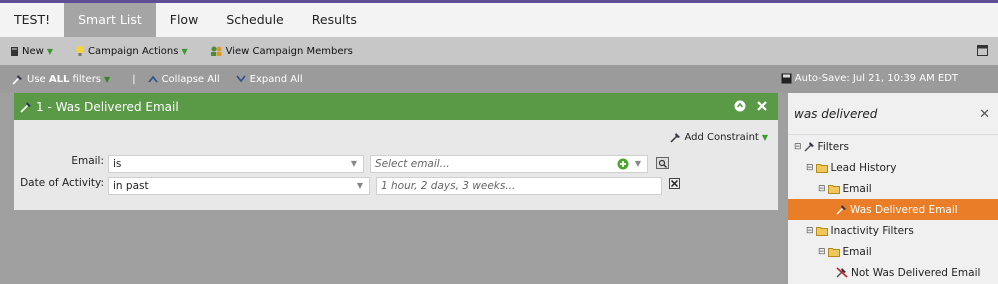  What do you see at coordinates (751, 106) in the screenshot?
I see `card-actions` at bounding box center [751, 106].